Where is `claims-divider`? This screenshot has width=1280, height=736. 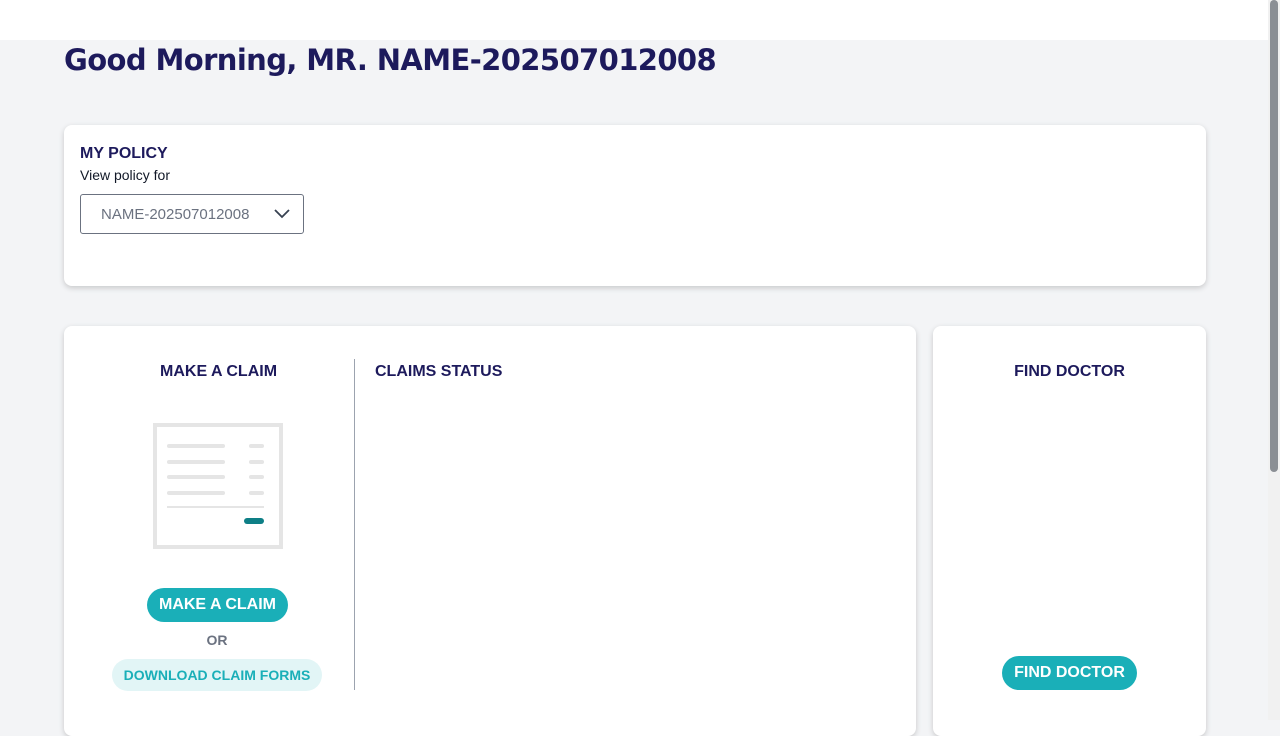
claims-divider is located at coordinates (354, 524).